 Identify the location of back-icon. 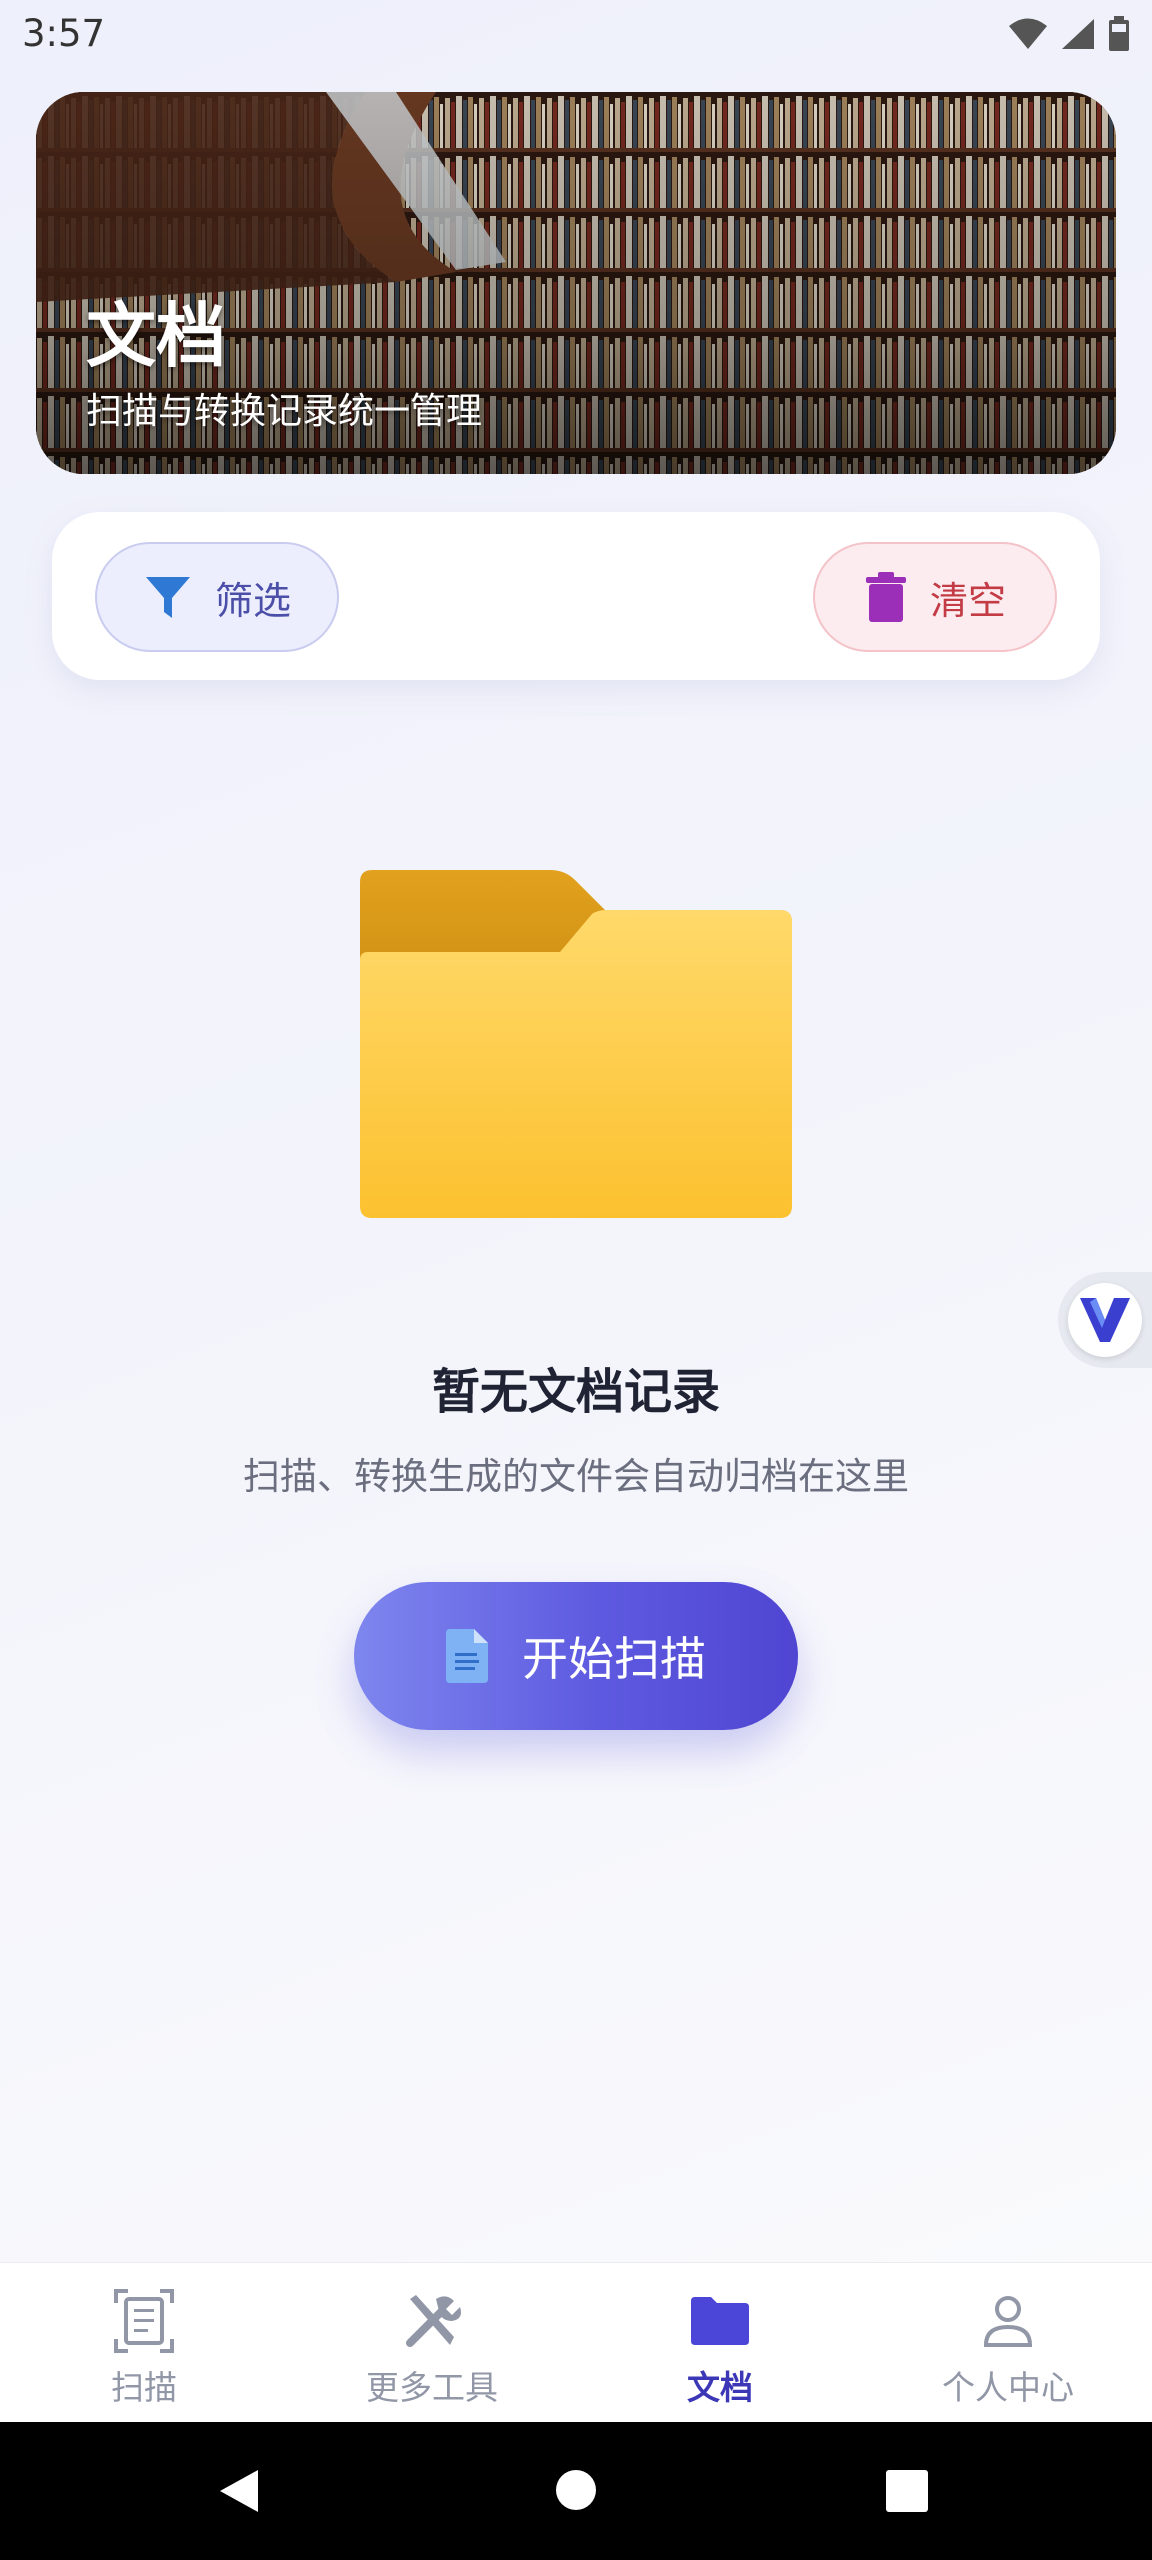
(239, 2491).